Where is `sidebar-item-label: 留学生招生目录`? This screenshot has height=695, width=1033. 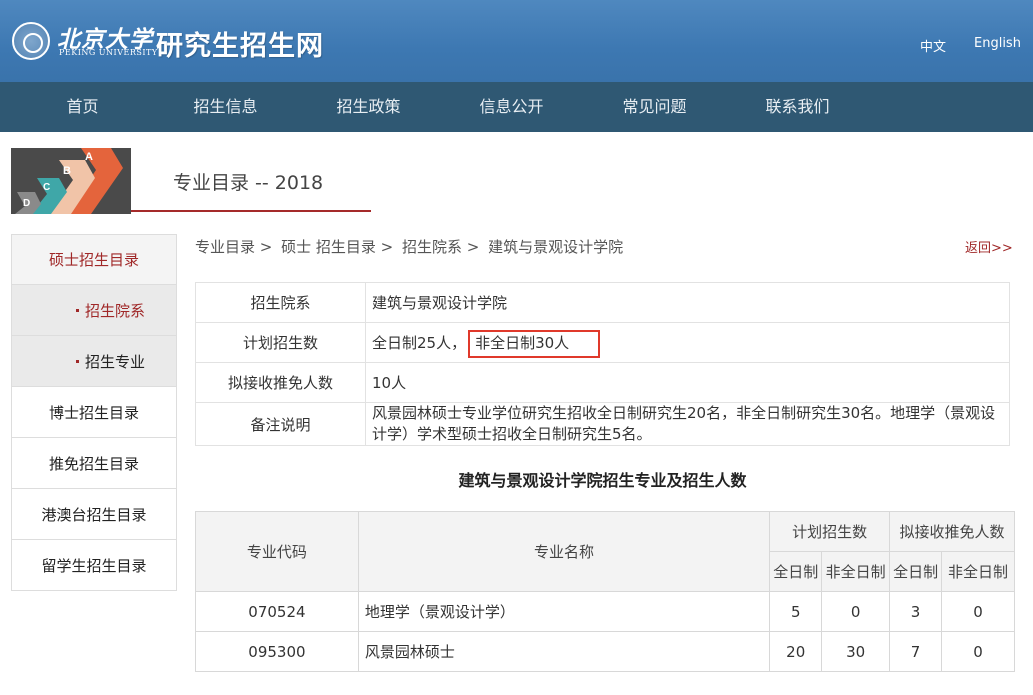 sidebar-item-label: 留学生招生目录 is located at coordinates (93, 565).